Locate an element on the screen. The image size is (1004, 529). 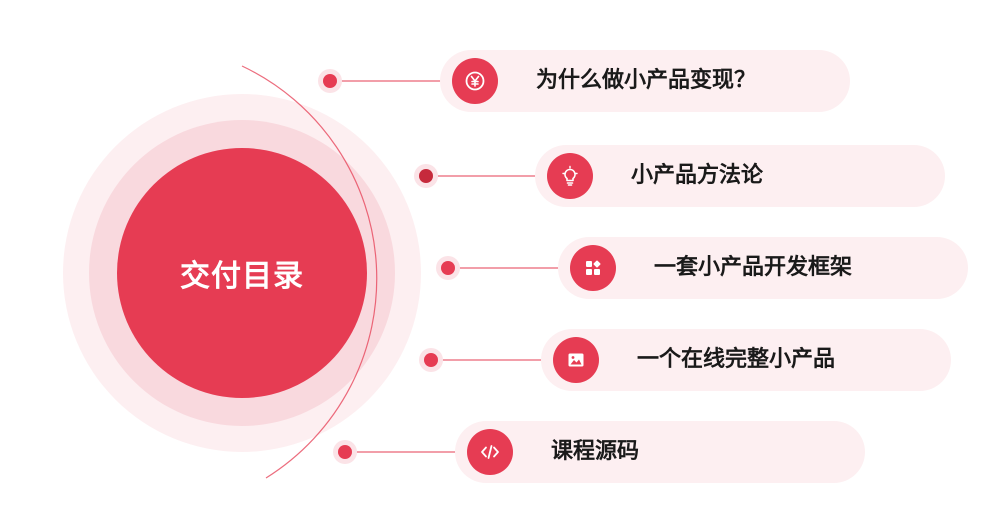
image-icon is located at coordinates (576, 360).